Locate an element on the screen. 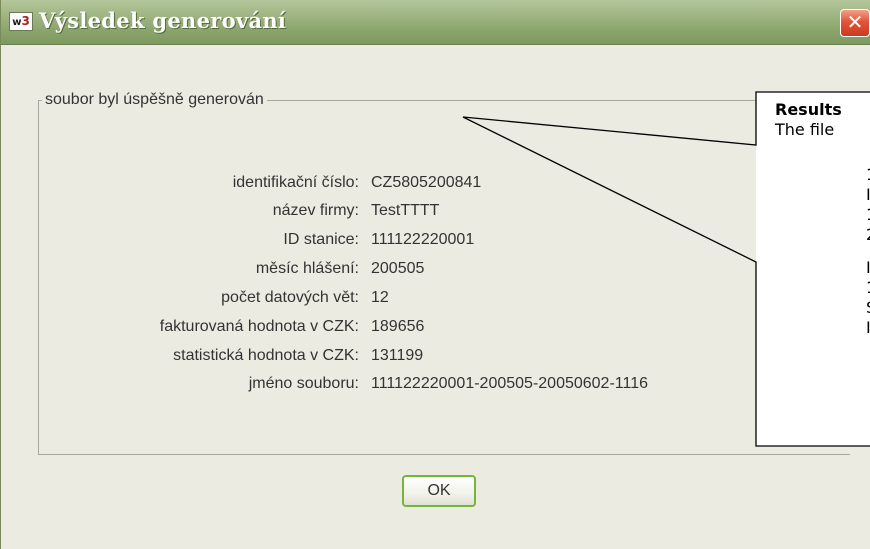 This screenshot has height=549, width=870. window-title: Výsledek generování is located at coordinates (163, 20).